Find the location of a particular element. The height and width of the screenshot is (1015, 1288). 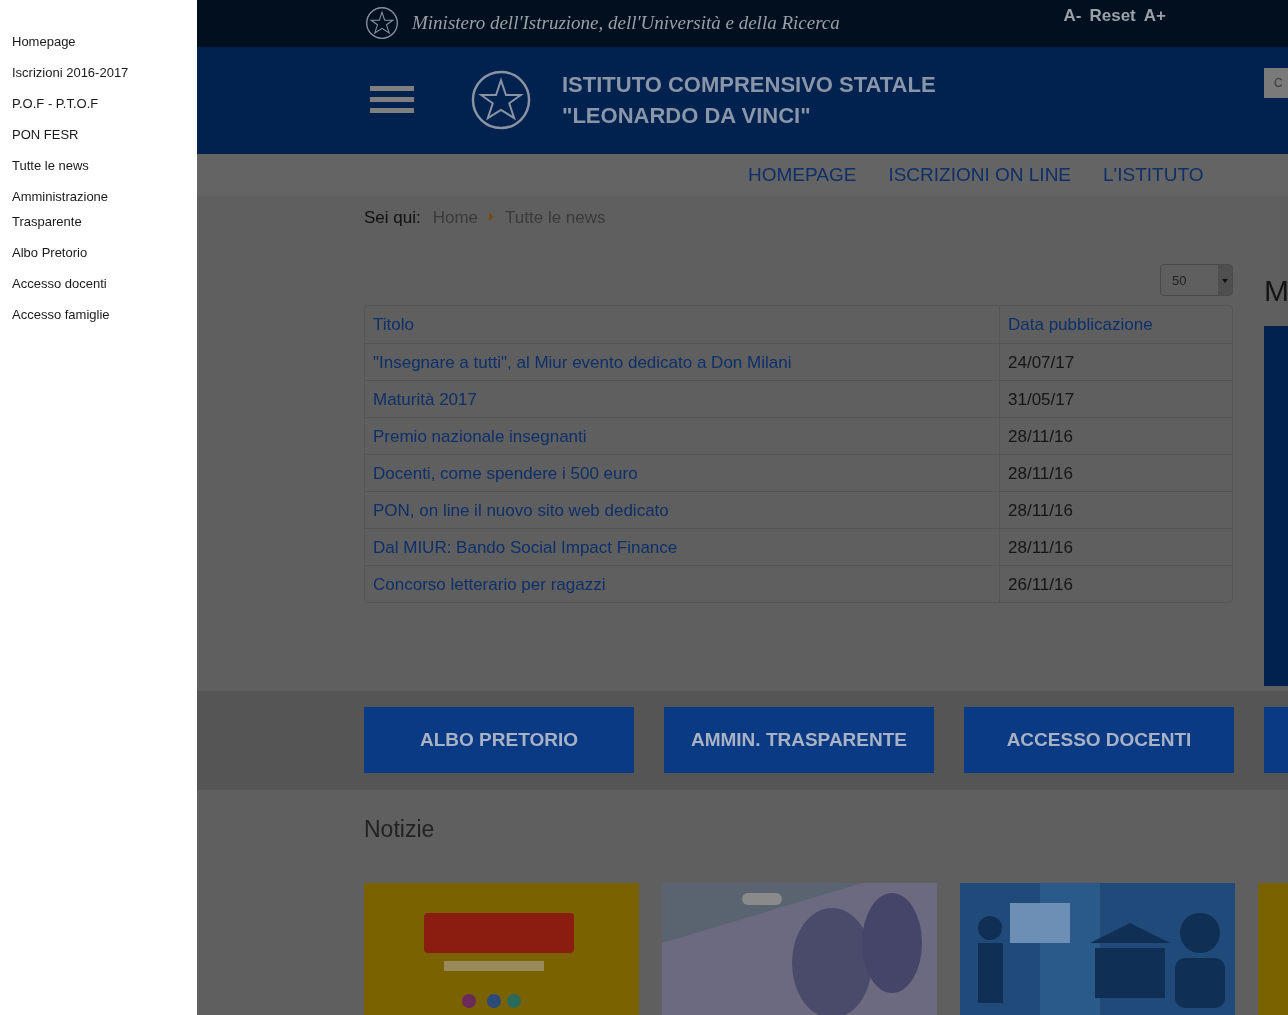

section-heading: M is located at coordinates (1276, 291).